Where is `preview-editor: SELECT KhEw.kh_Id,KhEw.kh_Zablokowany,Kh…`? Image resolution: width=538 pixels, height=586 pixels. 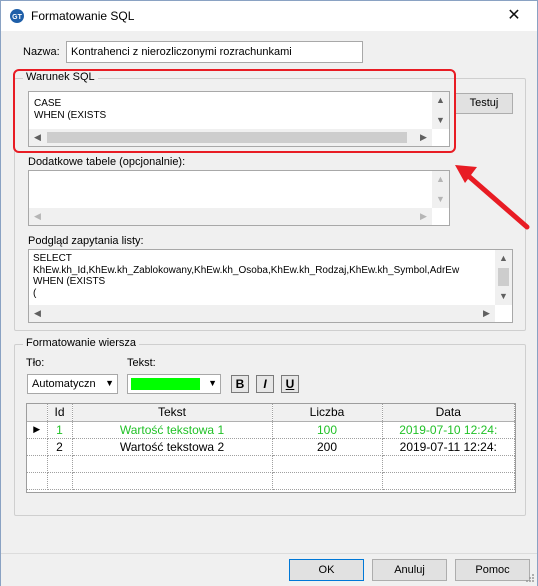 preview-editor: SELECT KhEw.kh_Id,KhEw.kh_Zablokowany,Kh… is located at coordinates (270, 286).